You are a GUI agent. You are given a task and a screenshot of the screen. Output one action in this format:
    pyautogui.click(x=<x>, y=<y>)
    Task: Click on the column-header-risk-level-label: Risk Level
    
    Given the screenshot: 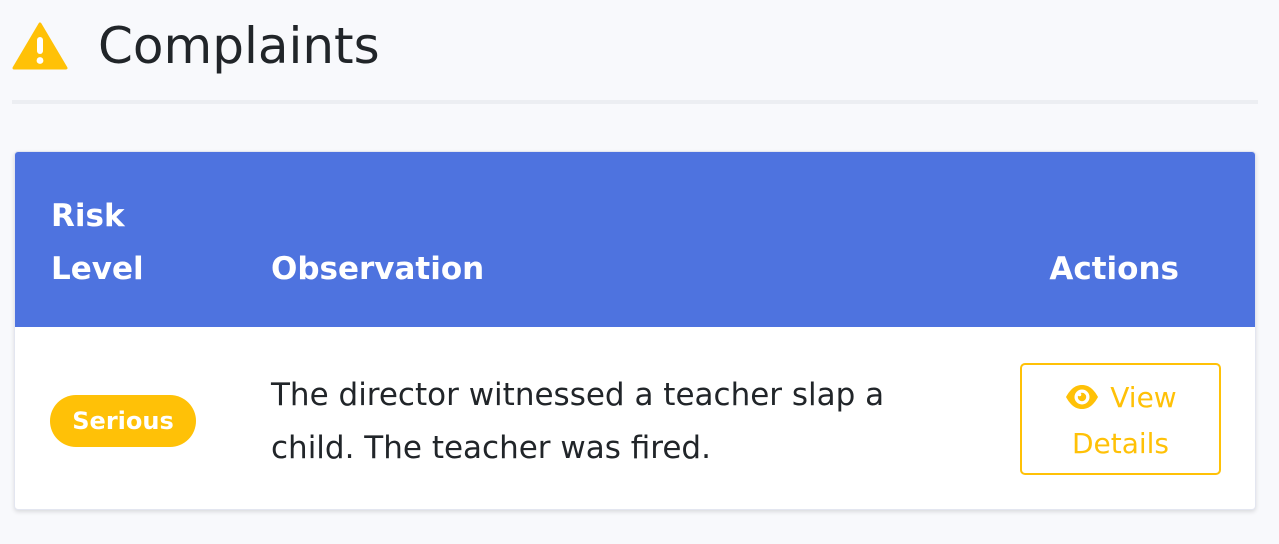 What is the action you would take?
    pyautogui.click(x=97, y=242)
    